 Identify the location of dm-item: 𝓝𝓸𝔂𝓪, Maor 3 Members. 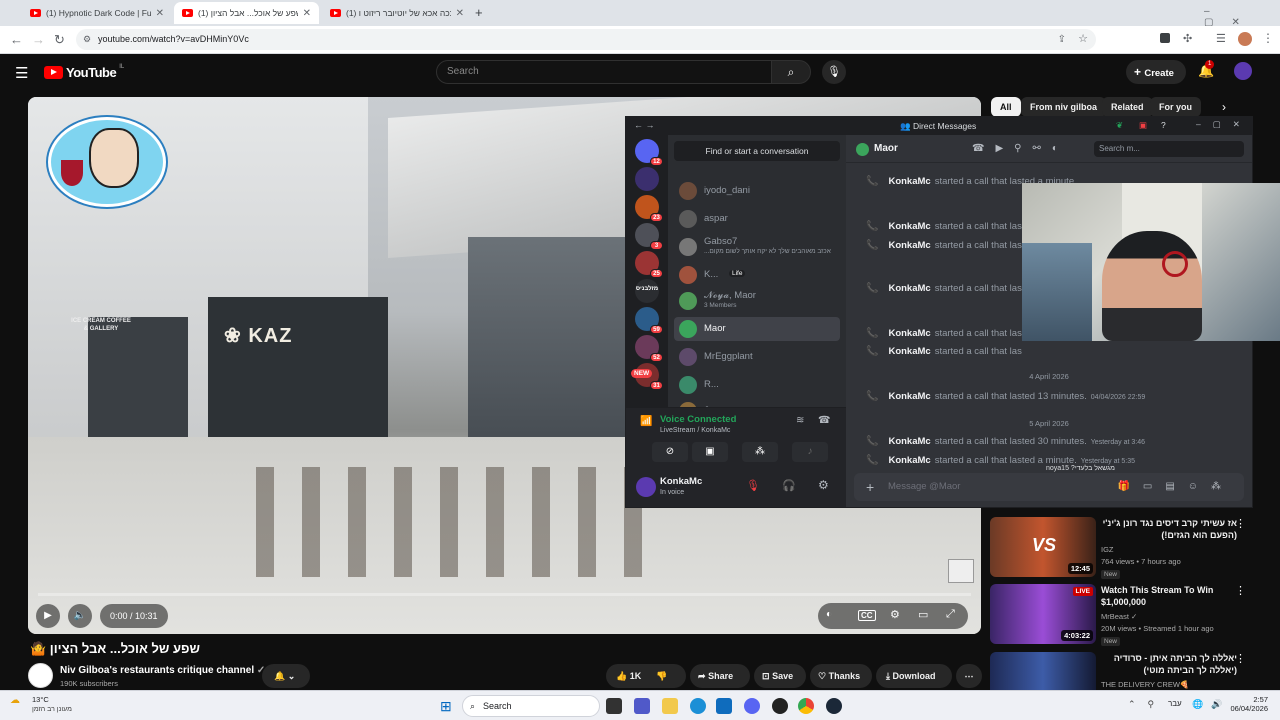
(757, 301).